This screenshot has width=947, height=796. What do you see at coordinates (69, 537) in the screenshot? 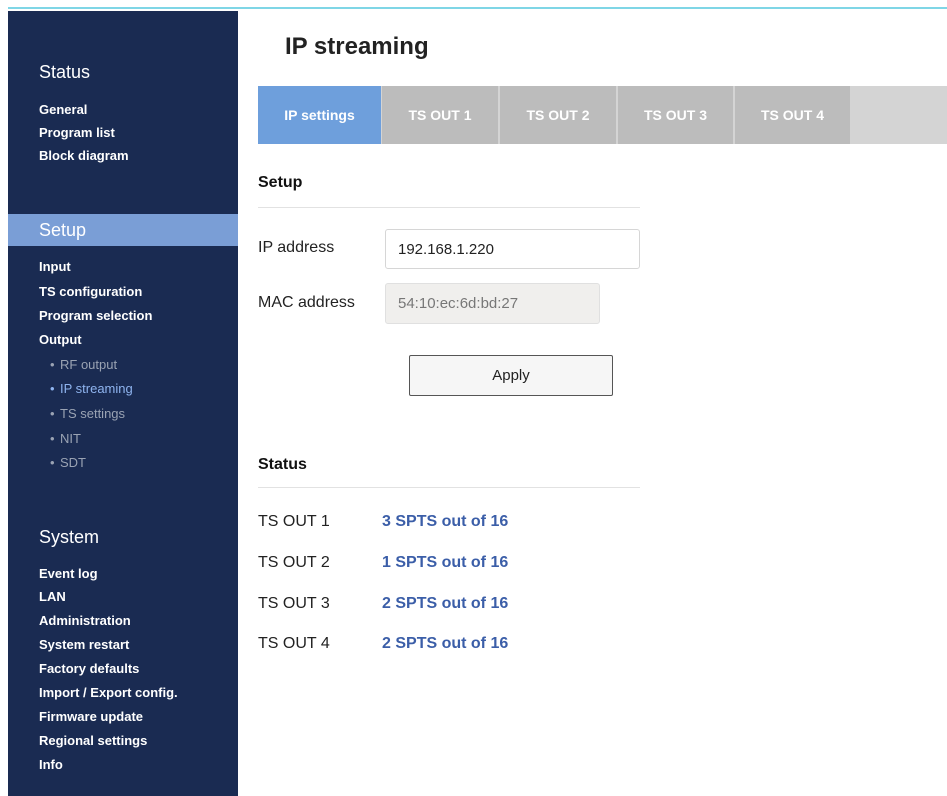
I see `sidebar-section-system: System` at bounding box center [69, 537].